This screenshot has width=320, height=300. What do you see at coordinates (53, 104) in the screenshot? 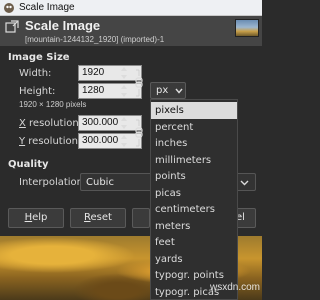
I see `pixel-dimensions-info: 1920 × 1280 pixels` at bounding box center [53, 104].